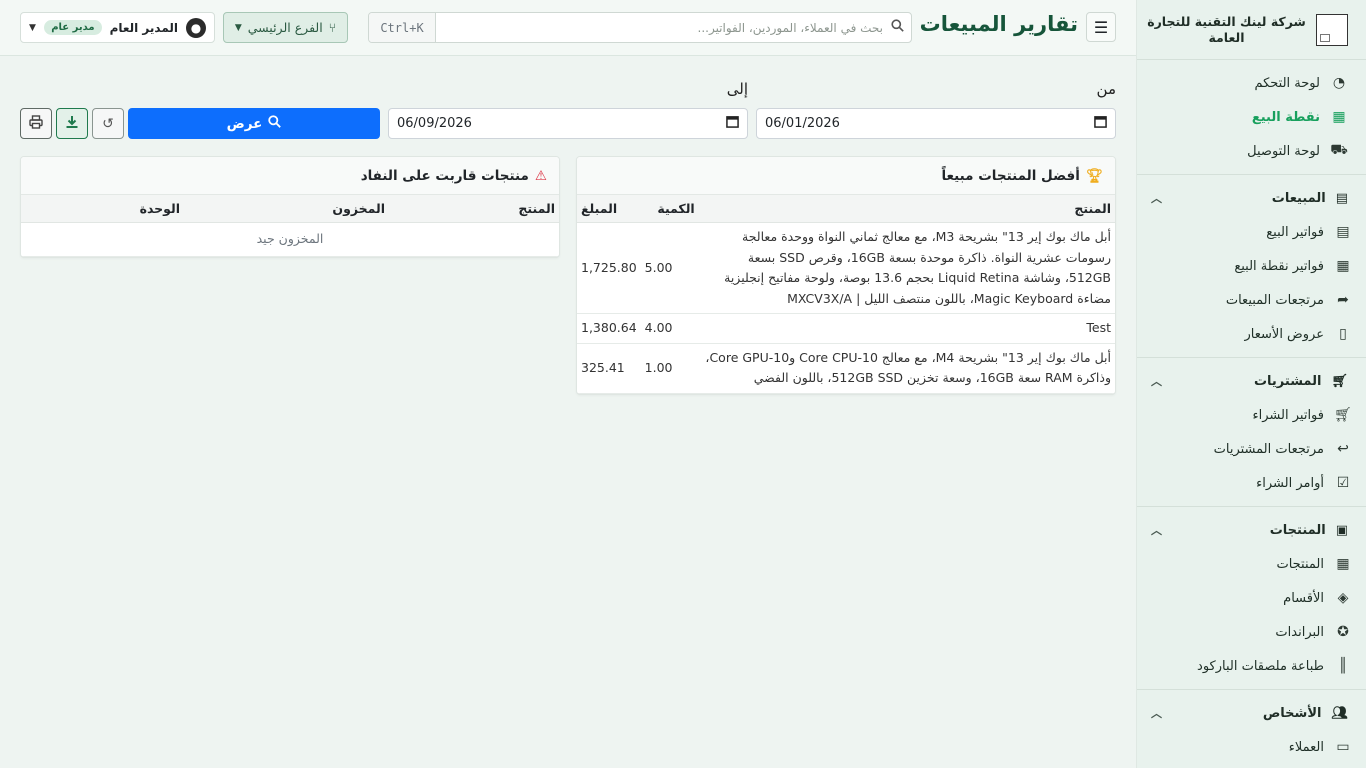  What do you see at coordinates (1343, 747) in the screenshot?
I see `id-card-icon: ▭` at bounding box center [1343, 747].